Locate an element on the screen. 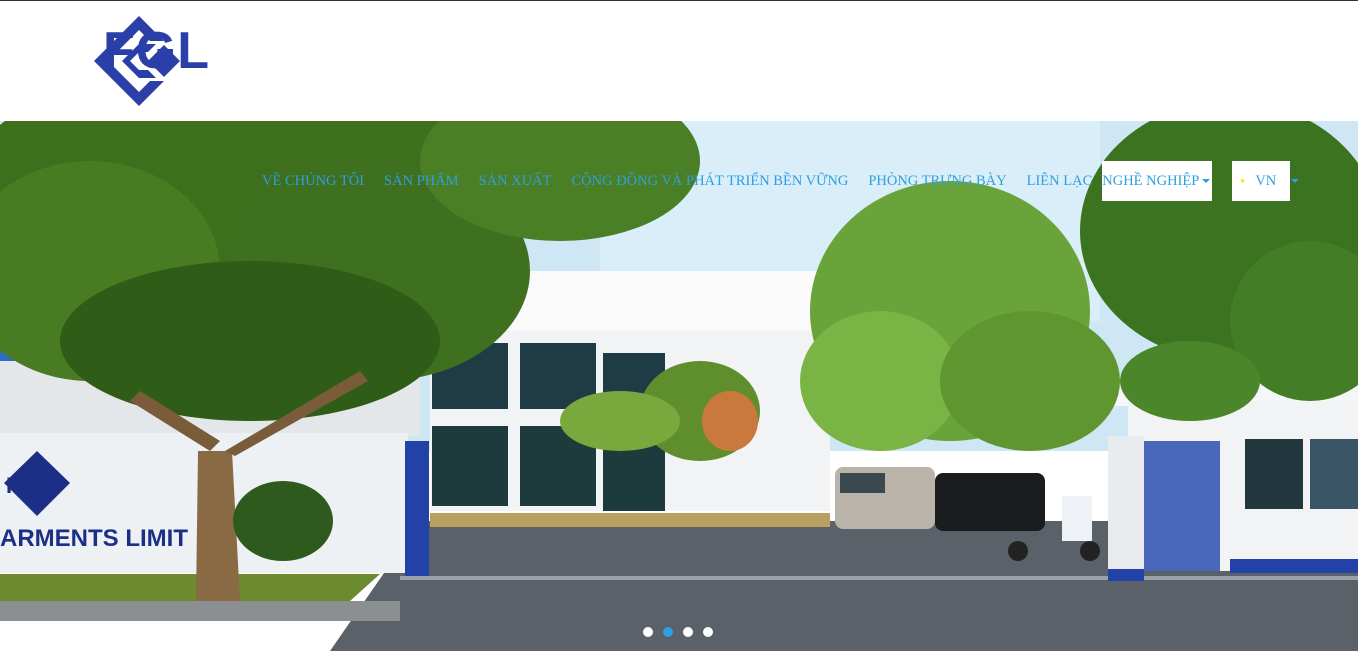  nav-item-manufacturing: SẢN XUẤT is located at coordinates (515, 181).